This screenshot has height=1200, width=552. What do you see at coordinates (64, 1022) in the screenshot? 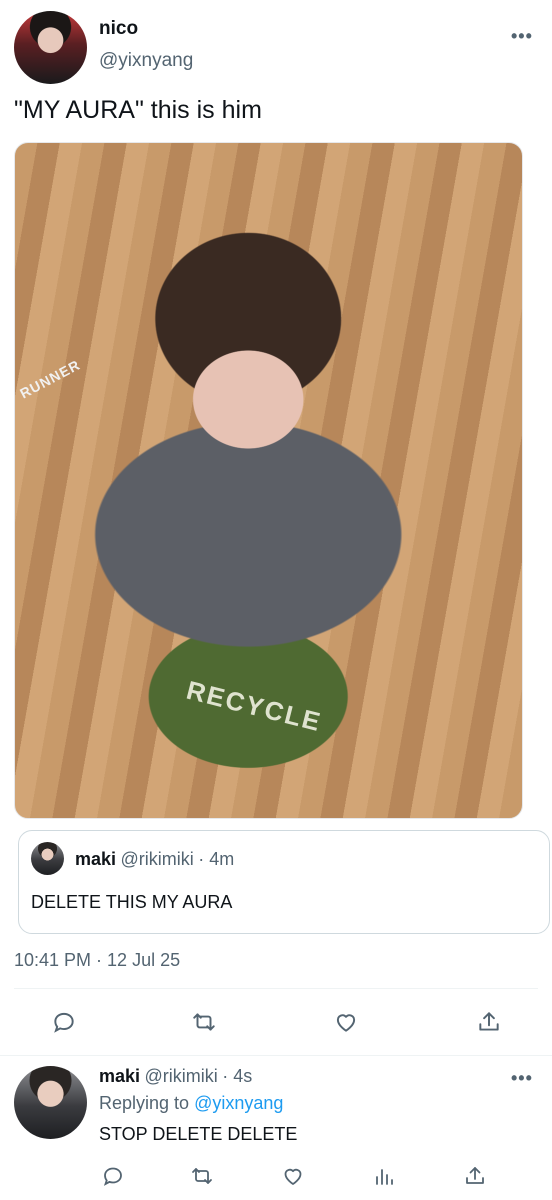
I see `reply-icon` at bounding box center [64, 1022].